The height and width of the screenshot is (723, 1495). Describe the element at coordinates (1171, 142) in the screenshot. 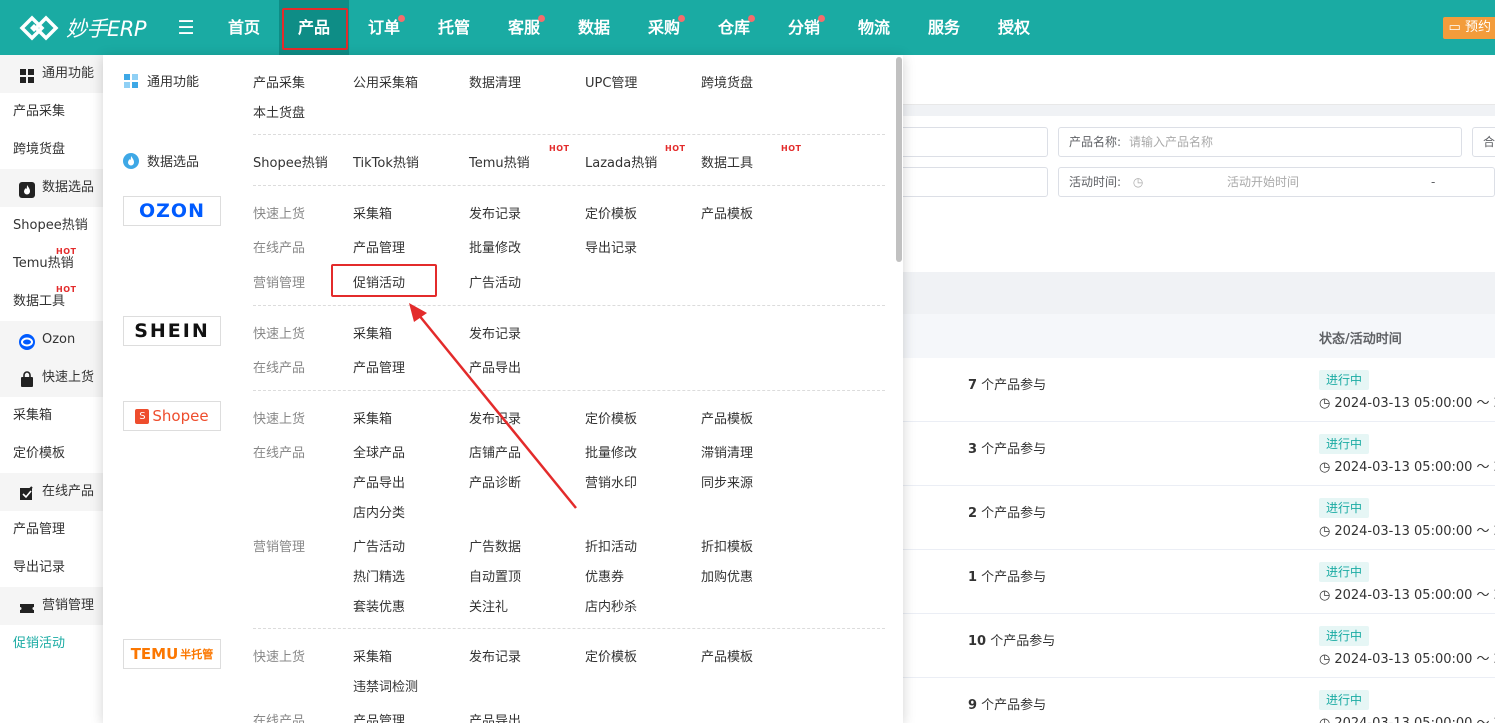

I see `product-name-placeholder: 请输入产品名称` at that location.